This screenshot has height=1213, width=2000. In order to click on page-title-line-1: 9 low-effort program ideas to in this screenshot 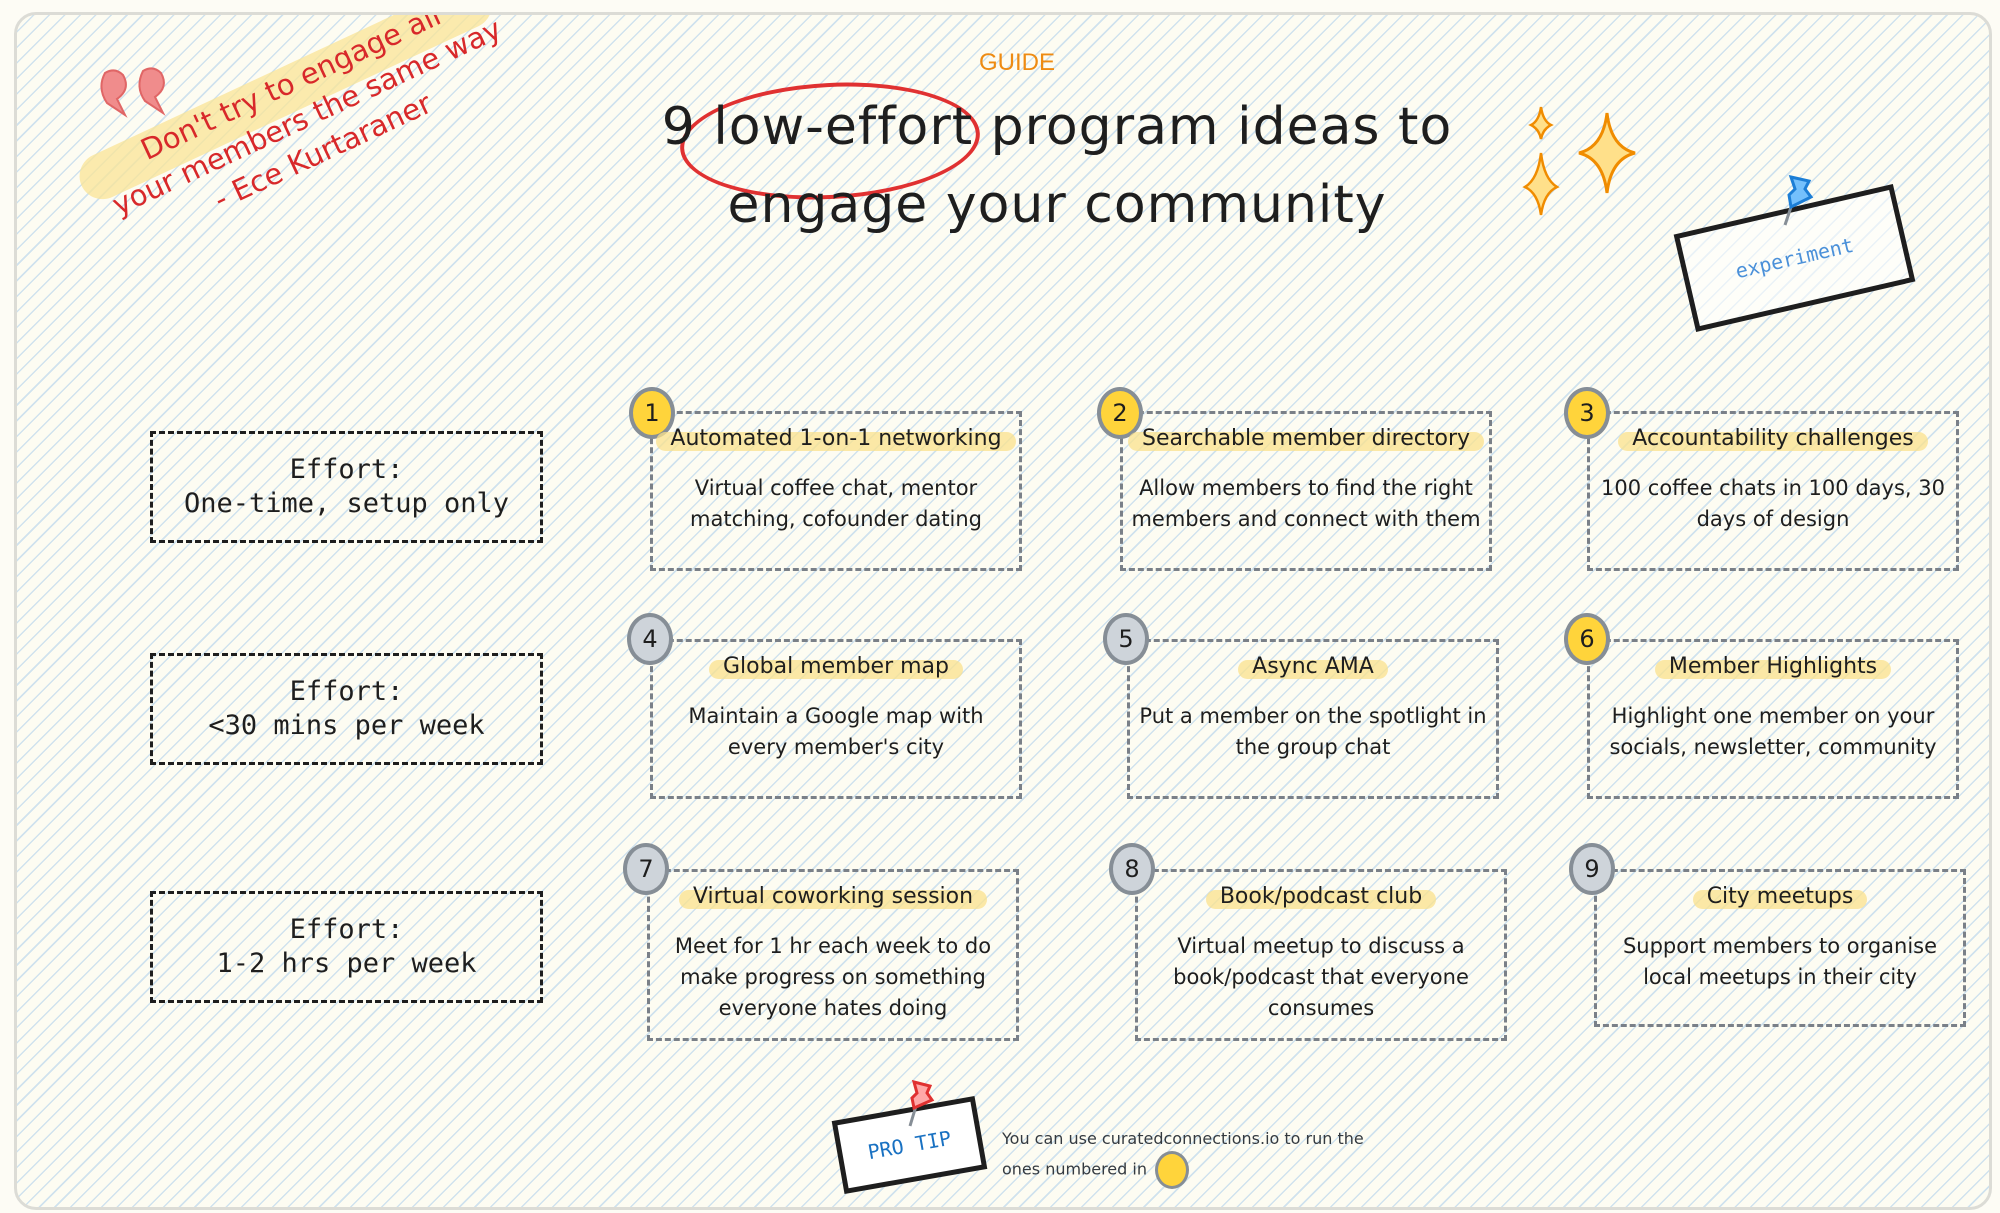, I will do `click(1057, 127)`.